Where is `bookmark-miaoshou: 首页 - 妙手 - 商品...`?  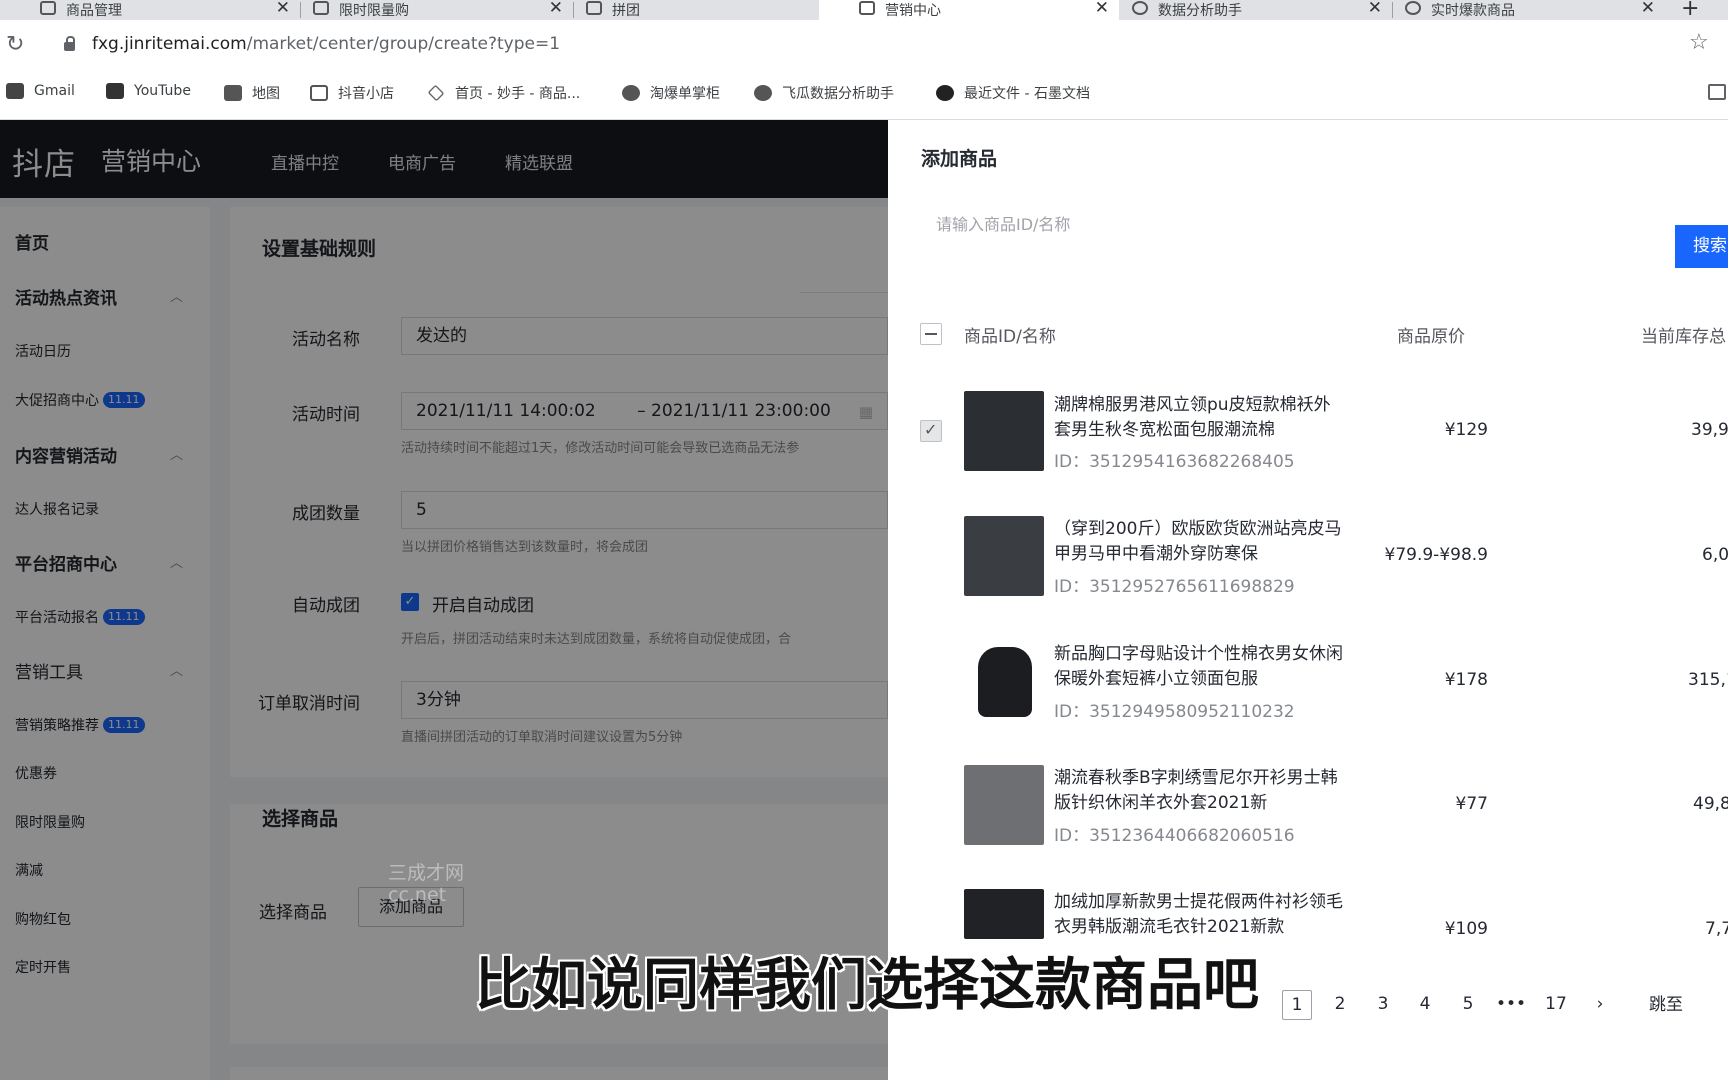 bookmark-miaoshou: 首页 - 妙手 - 商品... is located at coordinates (503, 93).